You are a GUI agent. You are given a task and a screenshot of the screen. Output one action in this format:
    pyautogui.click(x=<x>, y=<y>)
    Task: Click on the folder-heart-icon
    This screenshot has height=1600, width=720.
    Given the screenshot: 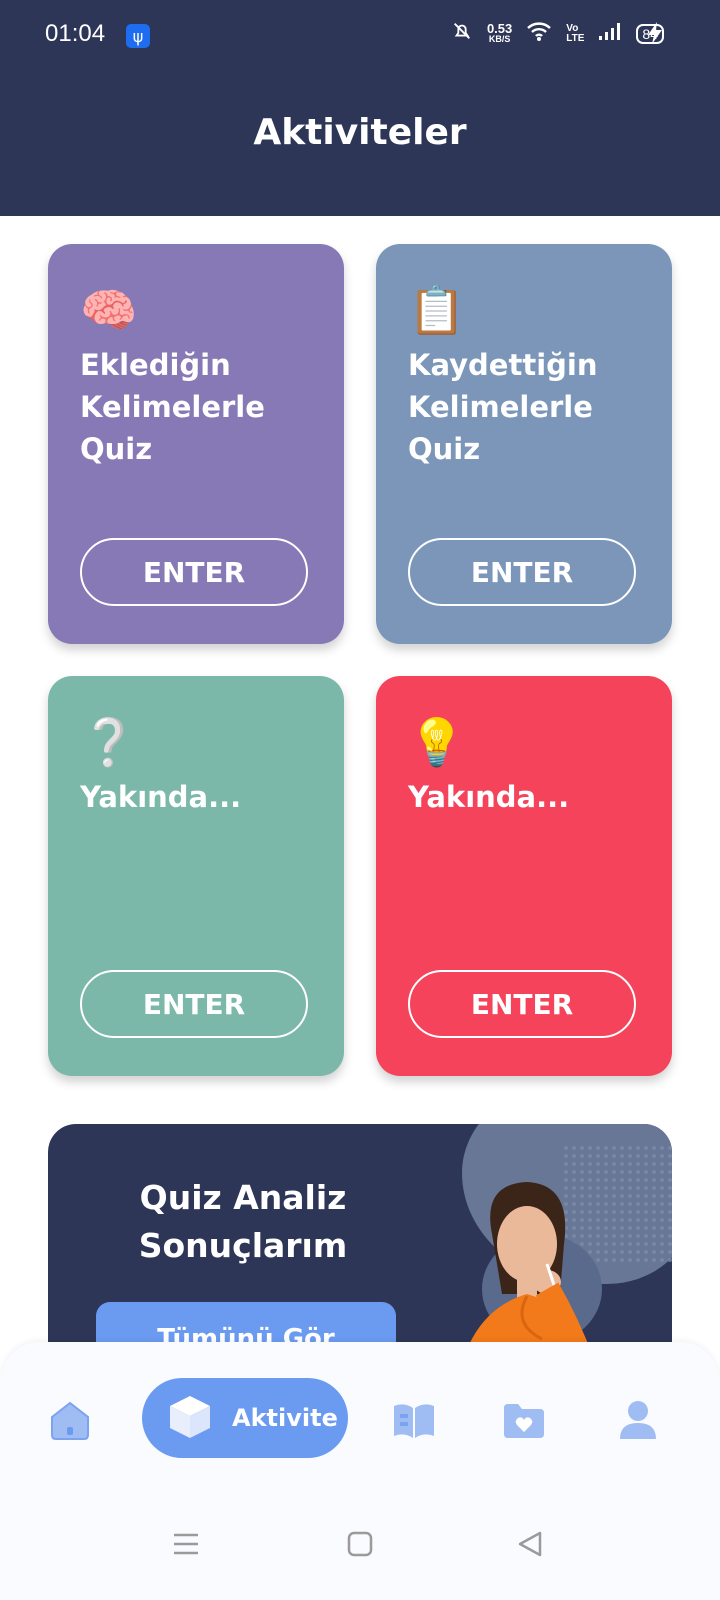 What is the action you would take?
    pyautogui.click(x=524, y=1422)
    